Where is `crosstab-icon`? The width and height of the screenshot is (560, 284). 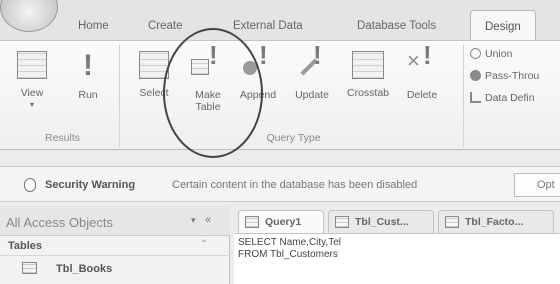
crosstab-icon is located at coordinates (368, 65).